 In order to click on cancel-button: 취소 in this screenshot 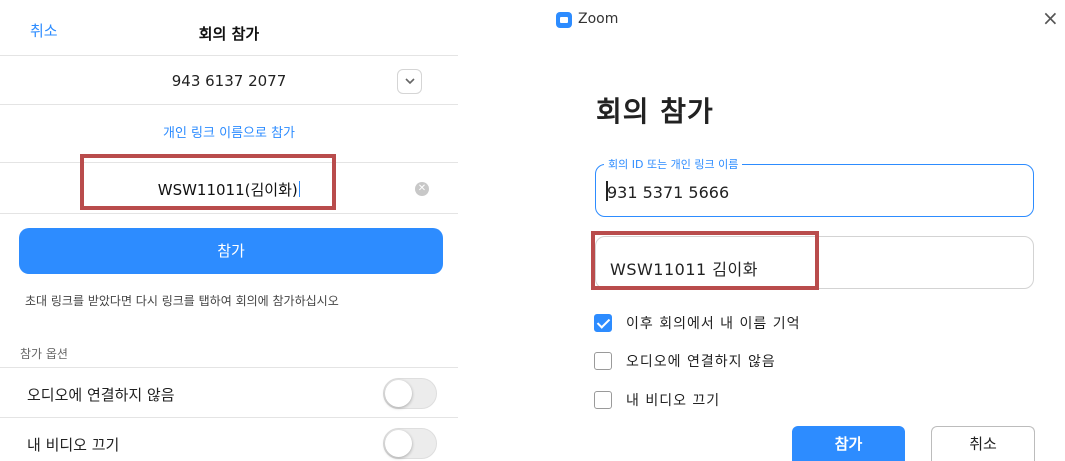, I will do `click(983, 443)`.